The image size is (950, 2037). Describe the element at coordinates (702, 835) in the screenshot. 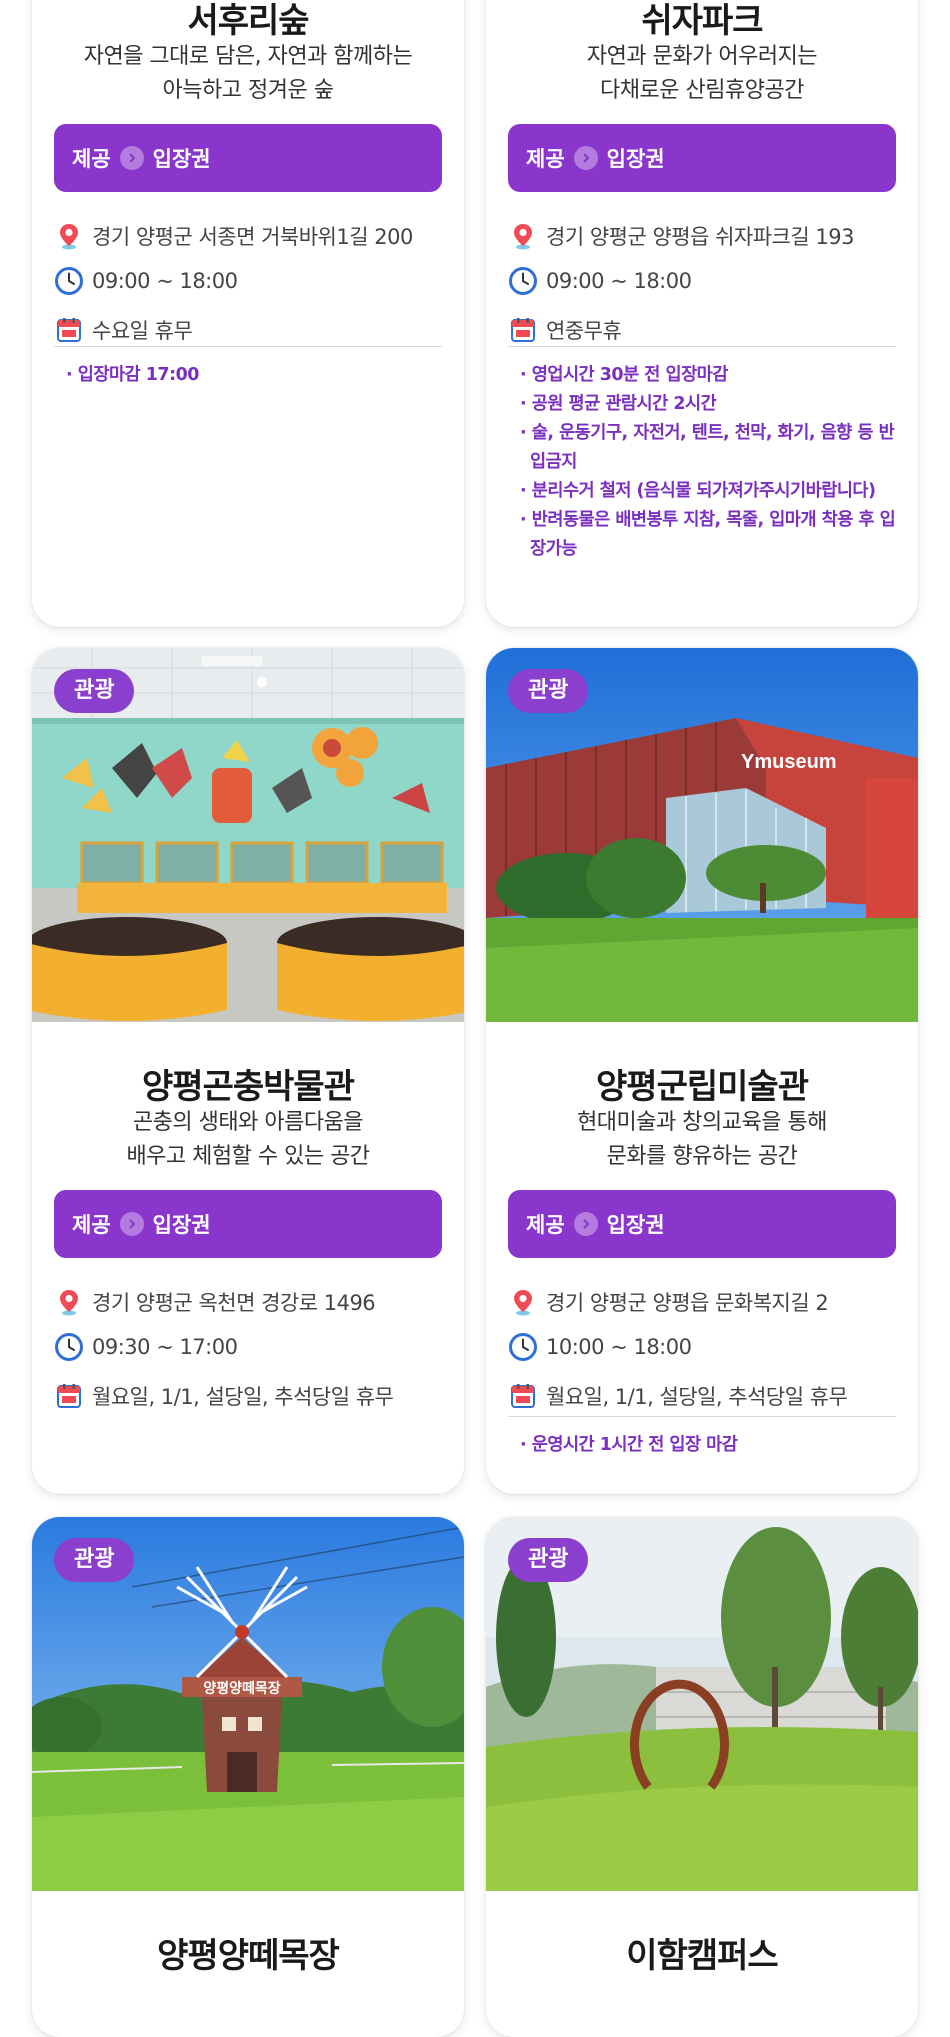

I see `place-photo: Ymuseum 관광` at that location.